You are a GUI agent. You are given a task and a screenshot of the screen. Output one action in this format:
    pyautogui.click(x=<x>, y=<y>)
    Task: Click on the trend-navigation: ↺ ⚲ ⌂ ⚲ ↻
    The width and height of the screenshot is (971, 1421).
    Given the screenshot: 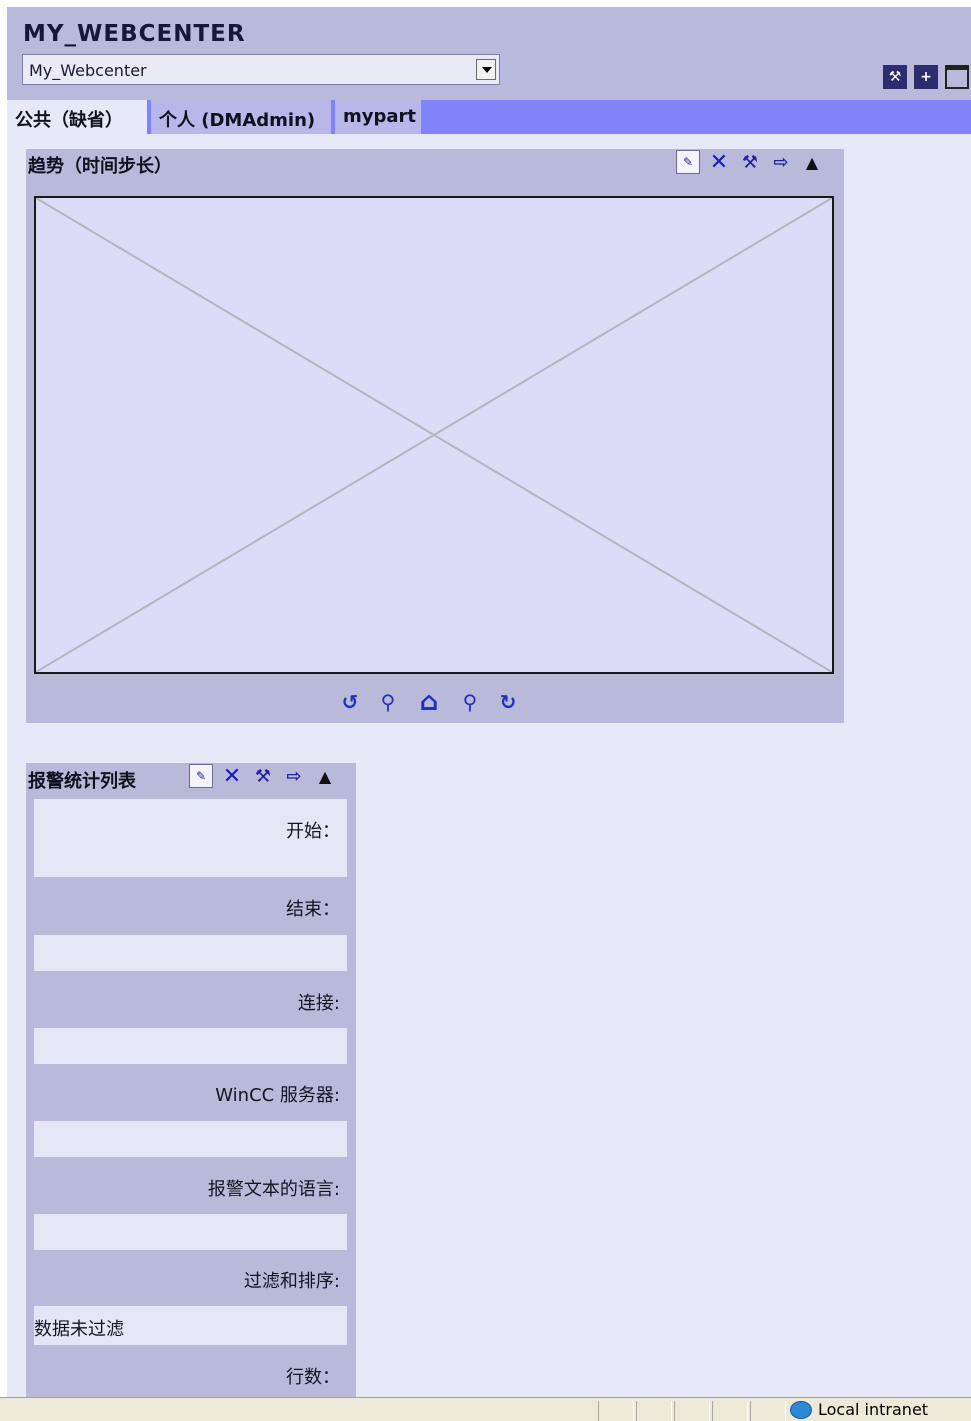 What is the action you would take?
    pyautogui.click(x=429, y=702)
    